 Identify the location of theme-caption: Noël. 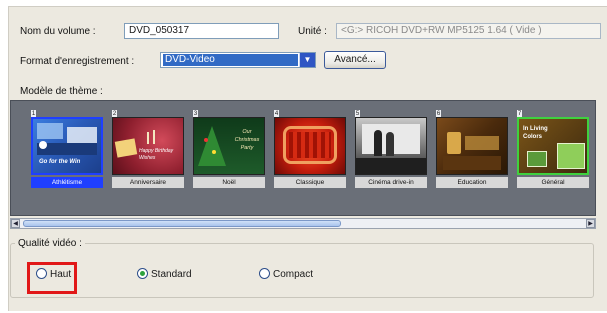
(229, 182).